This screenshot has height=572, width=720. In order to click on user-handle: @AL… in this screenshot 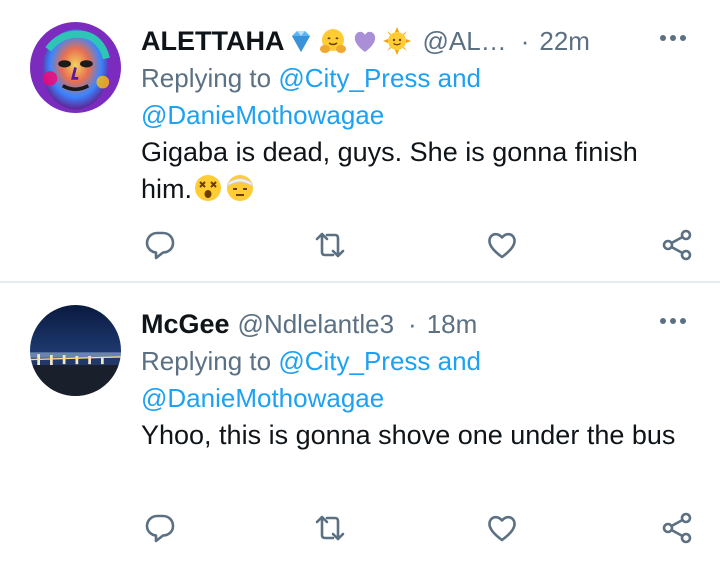, I will do `click(464, 41)`.